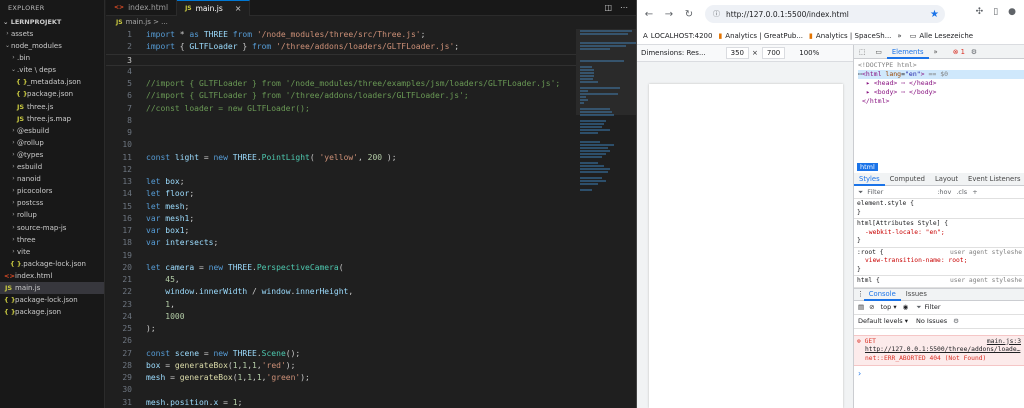 This screenshot has height=408, width=1024. I want to click on code-line: 25);, so click(341, 329).